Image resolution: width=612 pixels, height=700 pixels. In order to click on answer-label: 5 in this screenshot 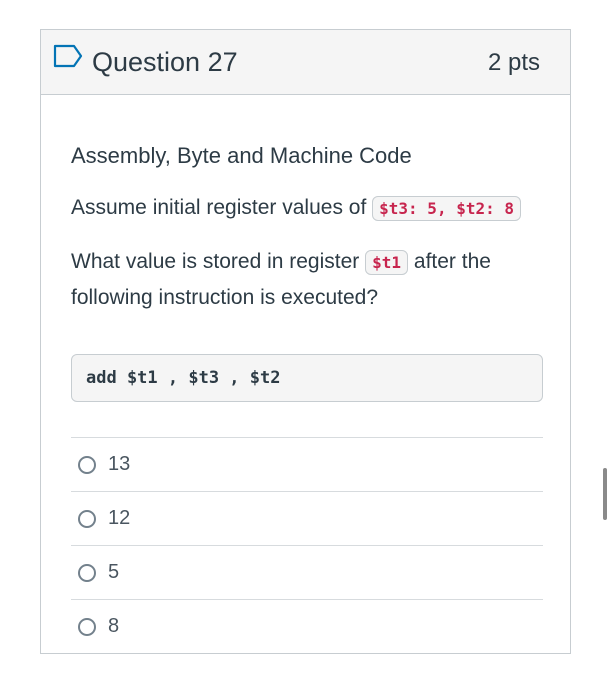, I will do `click(114, 572)`.